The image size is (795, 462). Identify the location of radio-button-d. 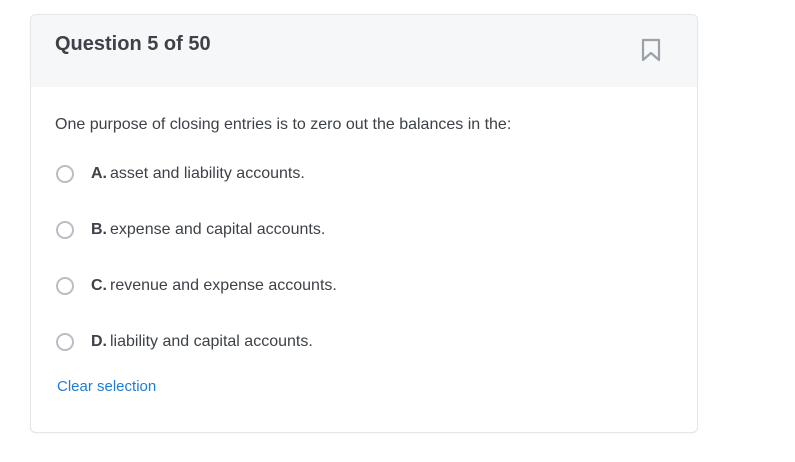
(65, 342).